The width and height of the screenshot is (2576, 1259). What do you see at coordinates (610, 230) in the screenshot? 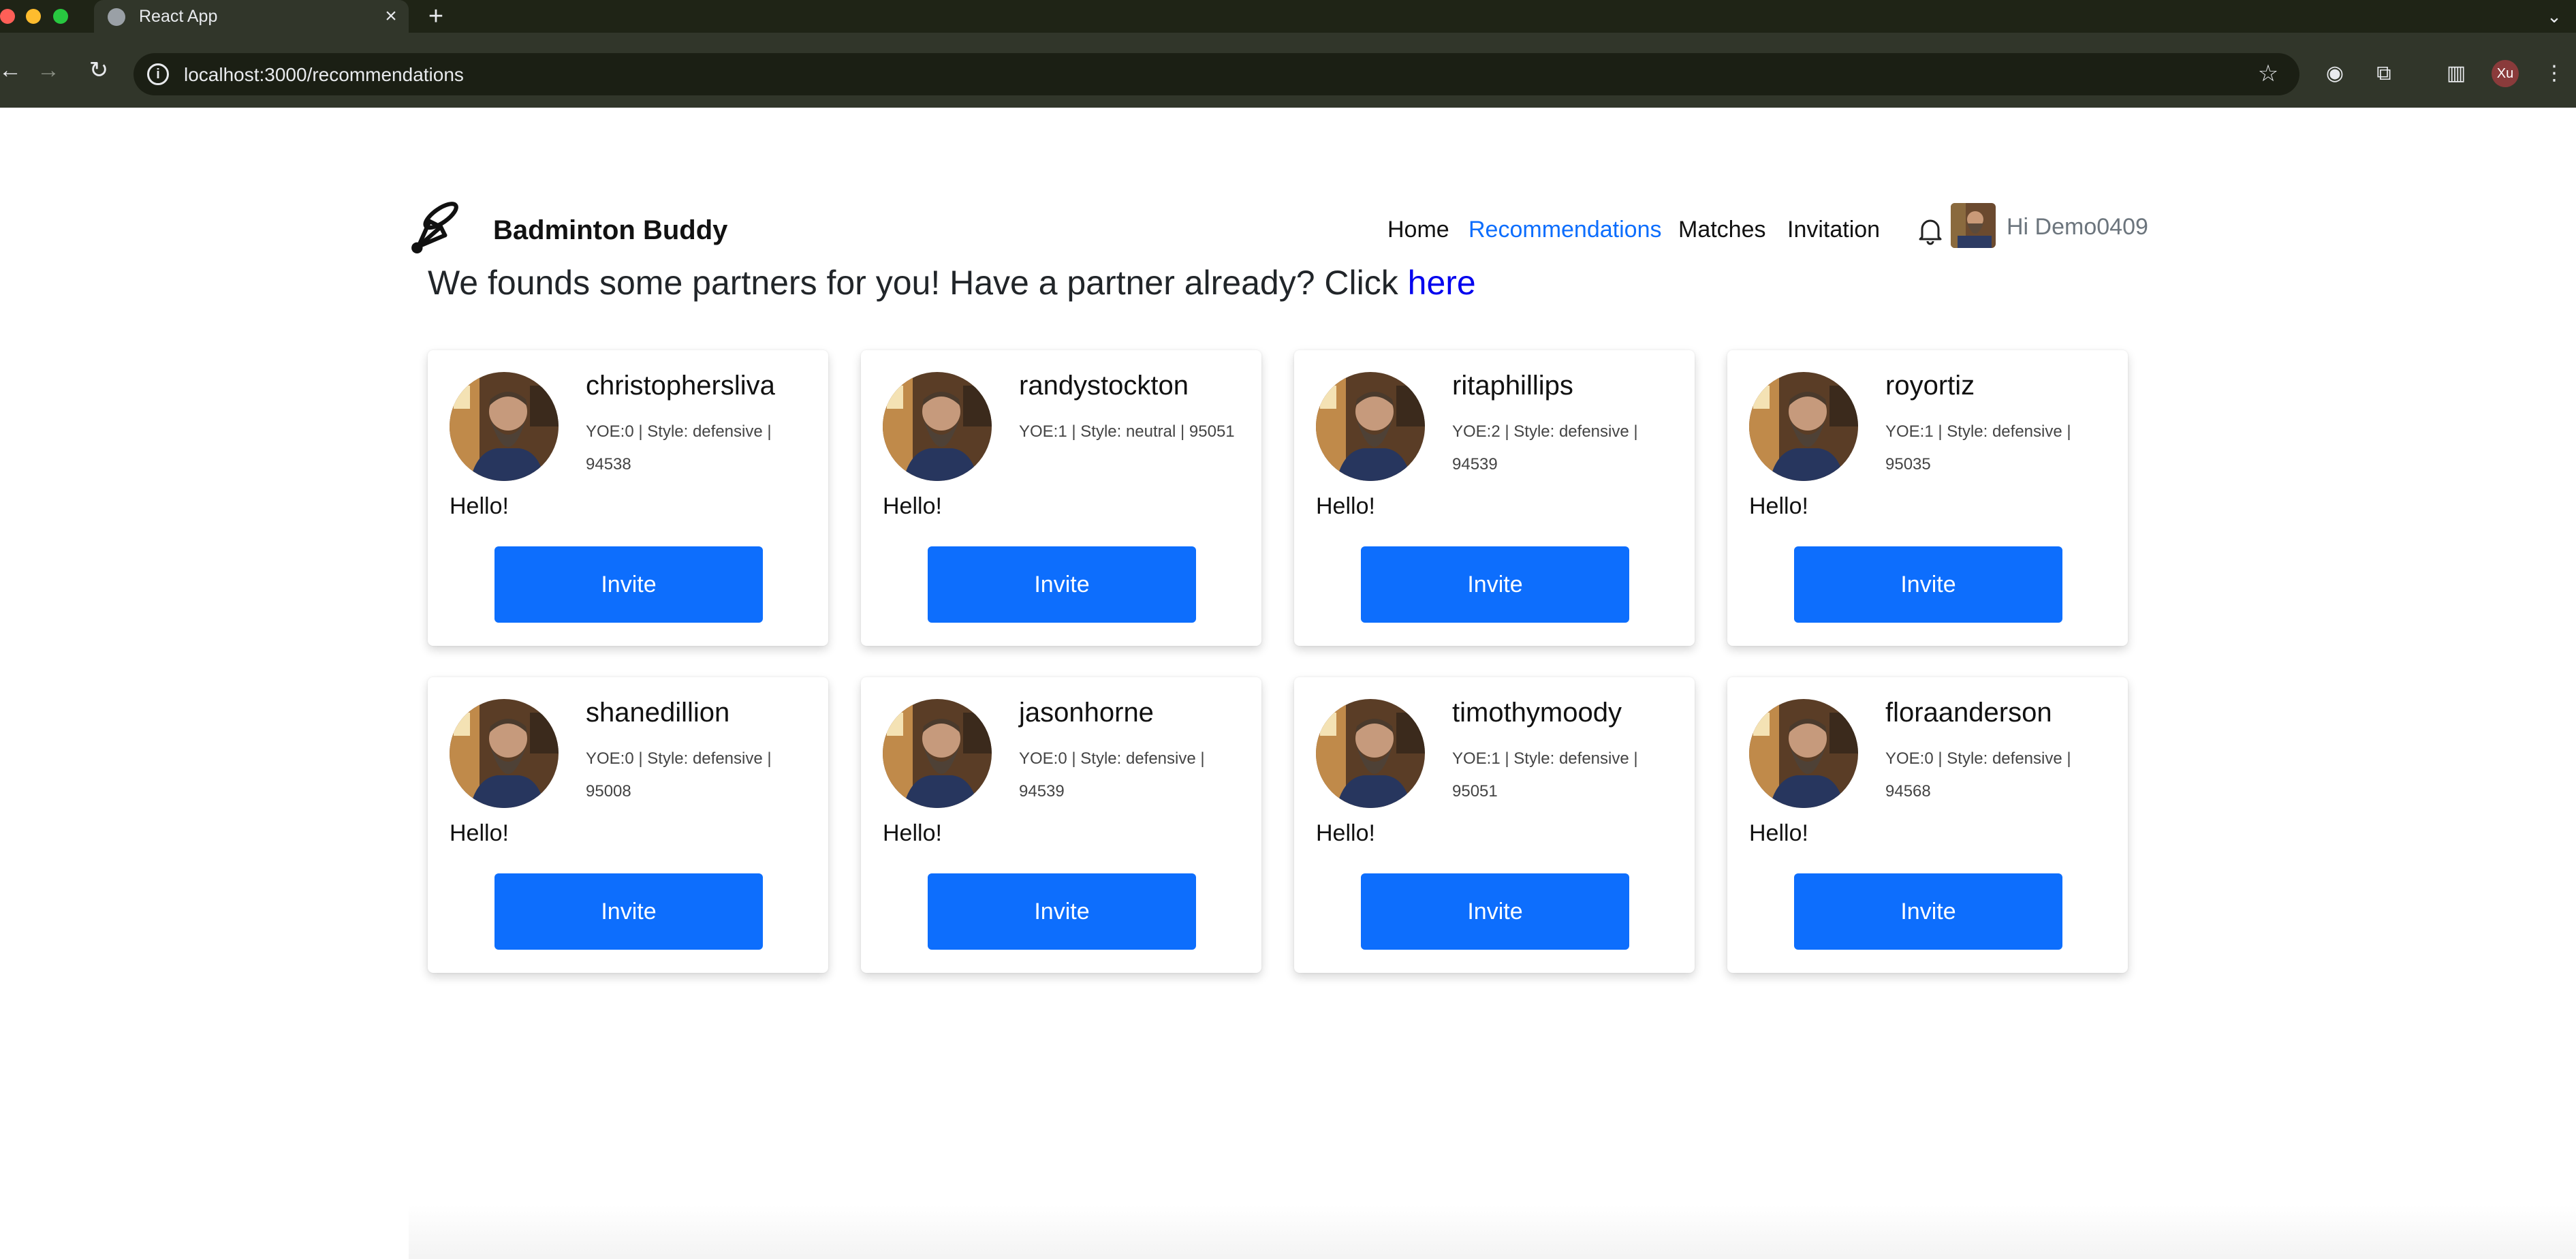
I see `brand-name: Badminton Buddy` at bounding box center [610, 230].